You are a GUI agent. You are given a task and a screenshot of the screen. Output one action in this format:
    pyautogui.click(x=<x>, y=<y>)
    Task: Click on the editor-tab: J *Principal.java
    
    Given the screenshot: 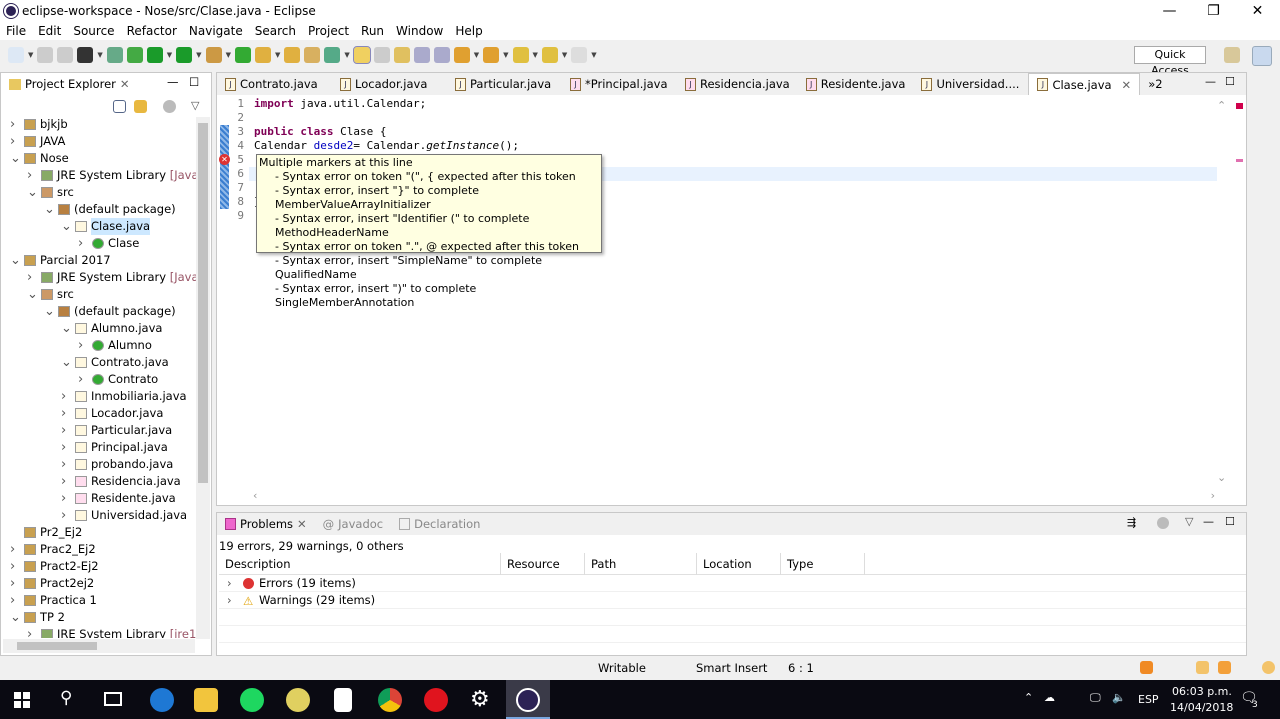 What is the action you would take?
    pyautogui.click(x=619, y=84)
    